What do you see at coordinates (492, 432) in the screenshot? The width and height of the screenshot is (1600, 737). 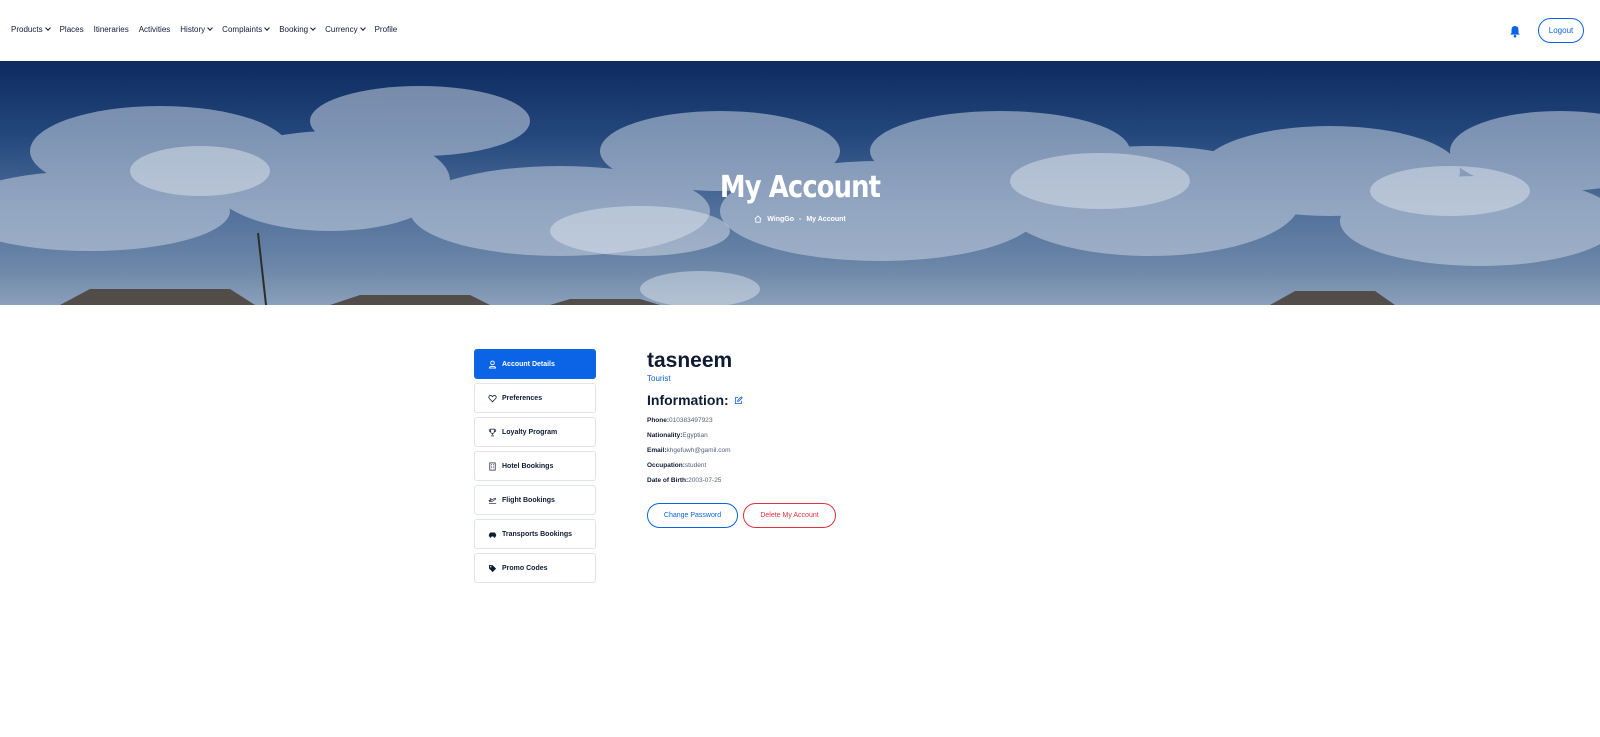 I see `trophy-icon` at bounding box center [492, 432].